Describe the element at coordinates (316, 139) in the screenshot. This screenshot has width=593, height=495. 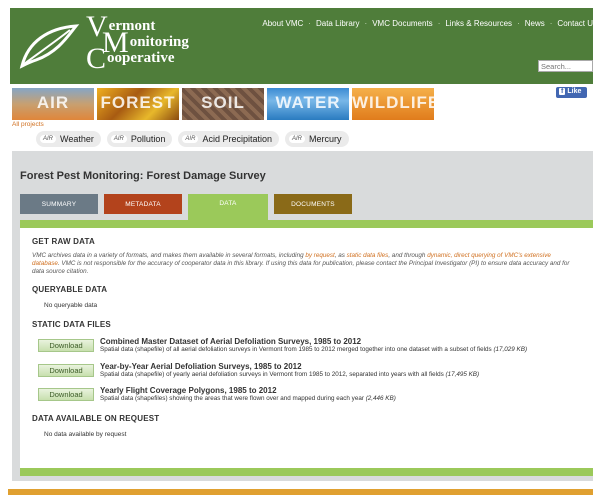
I see `subtopic-mercury: AIR Mercury` at that location.